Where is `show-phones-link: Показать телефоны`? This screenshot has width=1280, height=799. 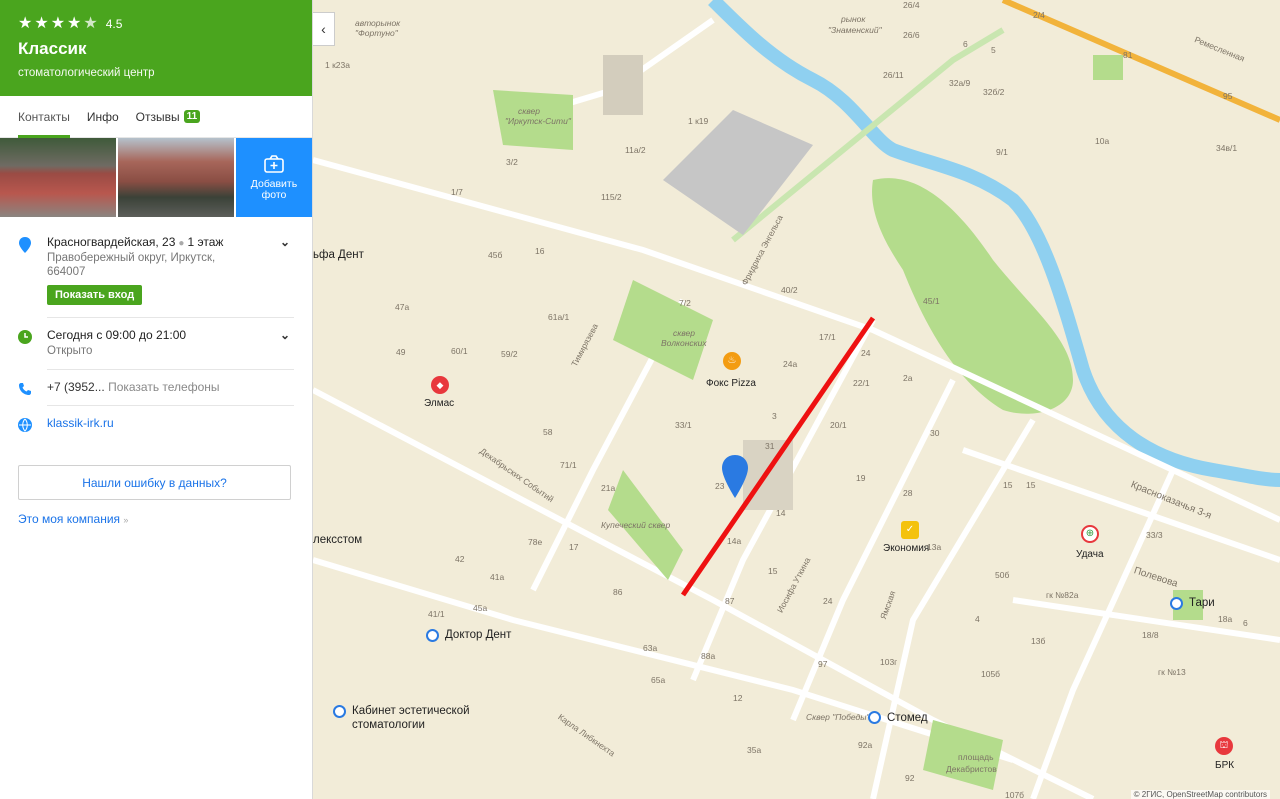
show-phones-link: Показать телефоны is located at coordinates (163, 387).